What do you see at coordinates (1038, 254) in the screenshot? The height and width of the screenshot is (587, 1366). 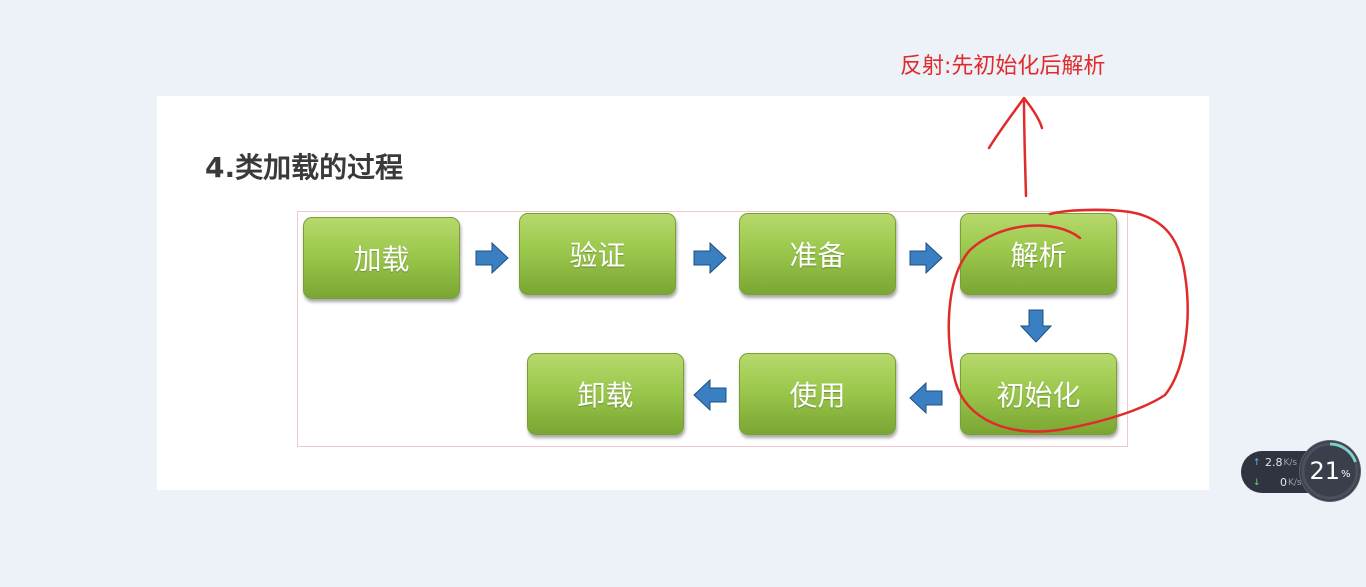 I see `step-resolve: 解析` at bounding box center [1038, 254].